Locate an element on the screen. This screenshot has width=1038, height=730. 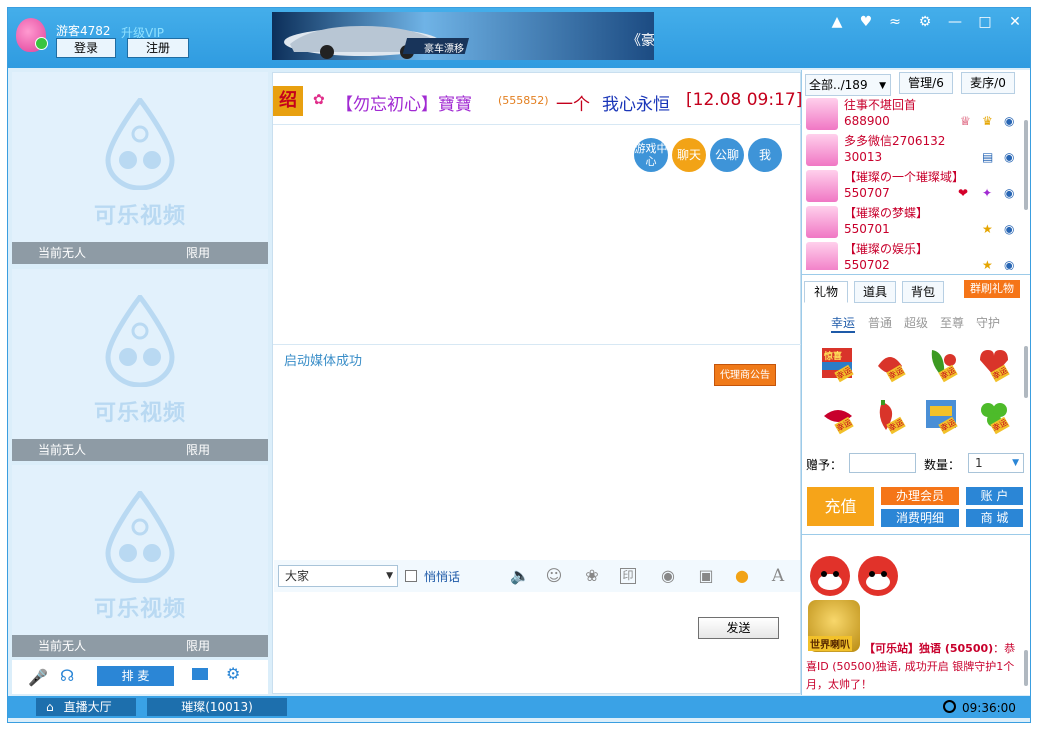
settings-icon: ⚙ is located at coordinates (233, 673).